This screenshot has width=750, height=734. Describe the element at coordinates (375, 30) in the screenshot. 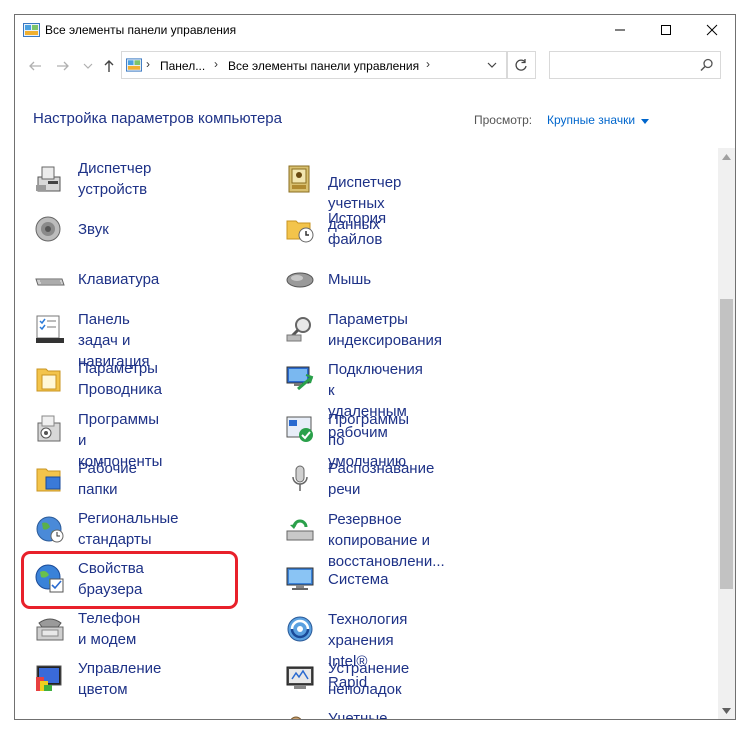

I see `title-bar: Все элементы панели управления` at that location.